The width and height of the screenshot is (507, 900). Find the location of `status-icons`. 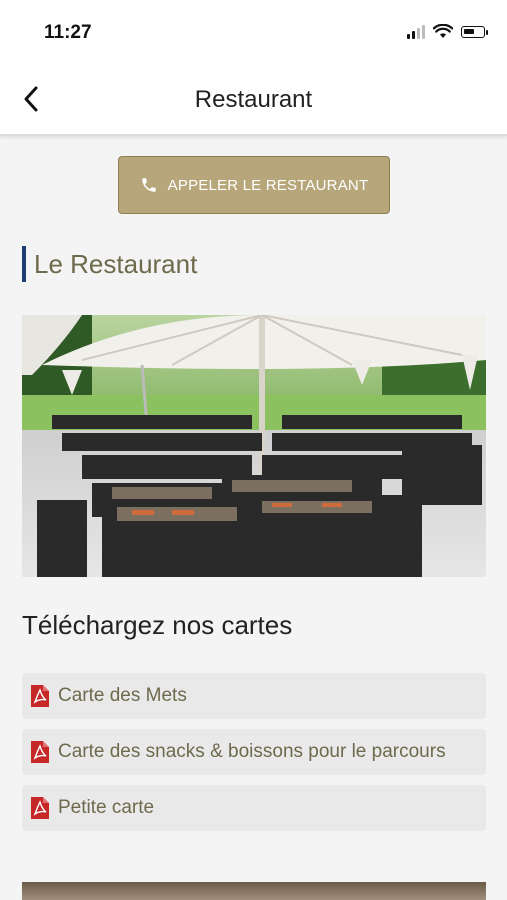

status-icons is located at coordinates (447, 31).